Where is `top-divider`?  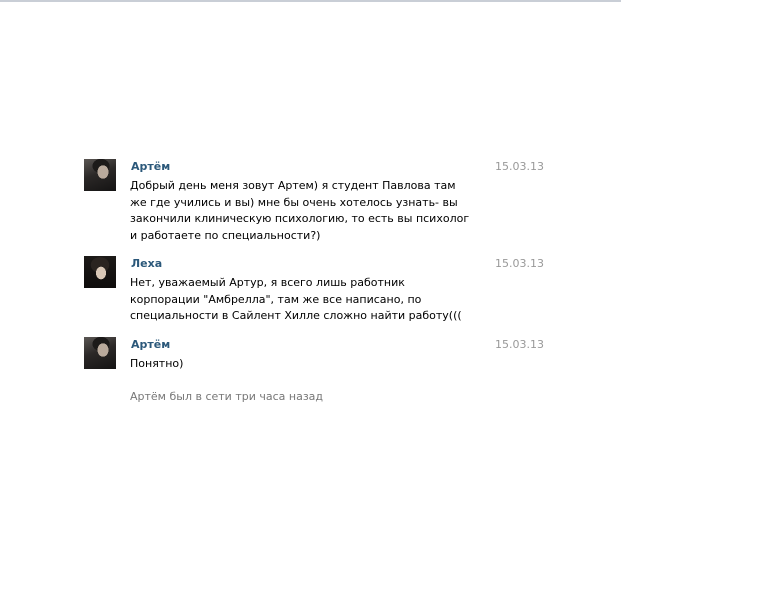 top-divider is located at coordinates (310, 1).